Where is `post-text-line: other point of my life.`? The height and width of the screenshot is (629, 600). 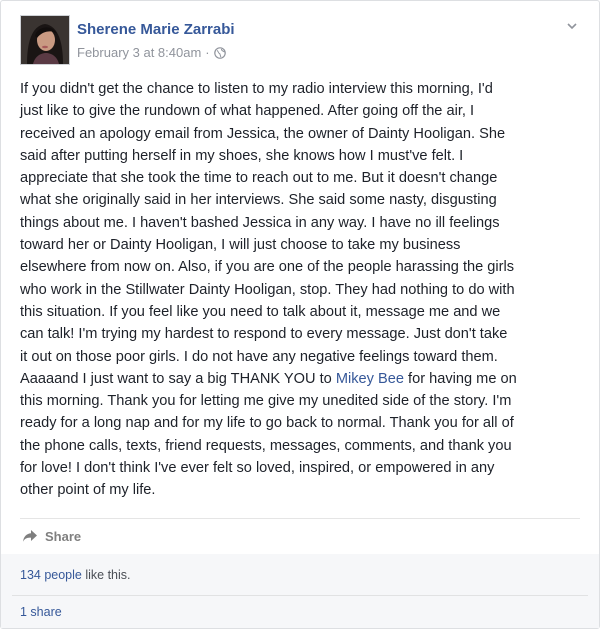
post-text-line: other point of my life. is located at coordinates (88, 490).